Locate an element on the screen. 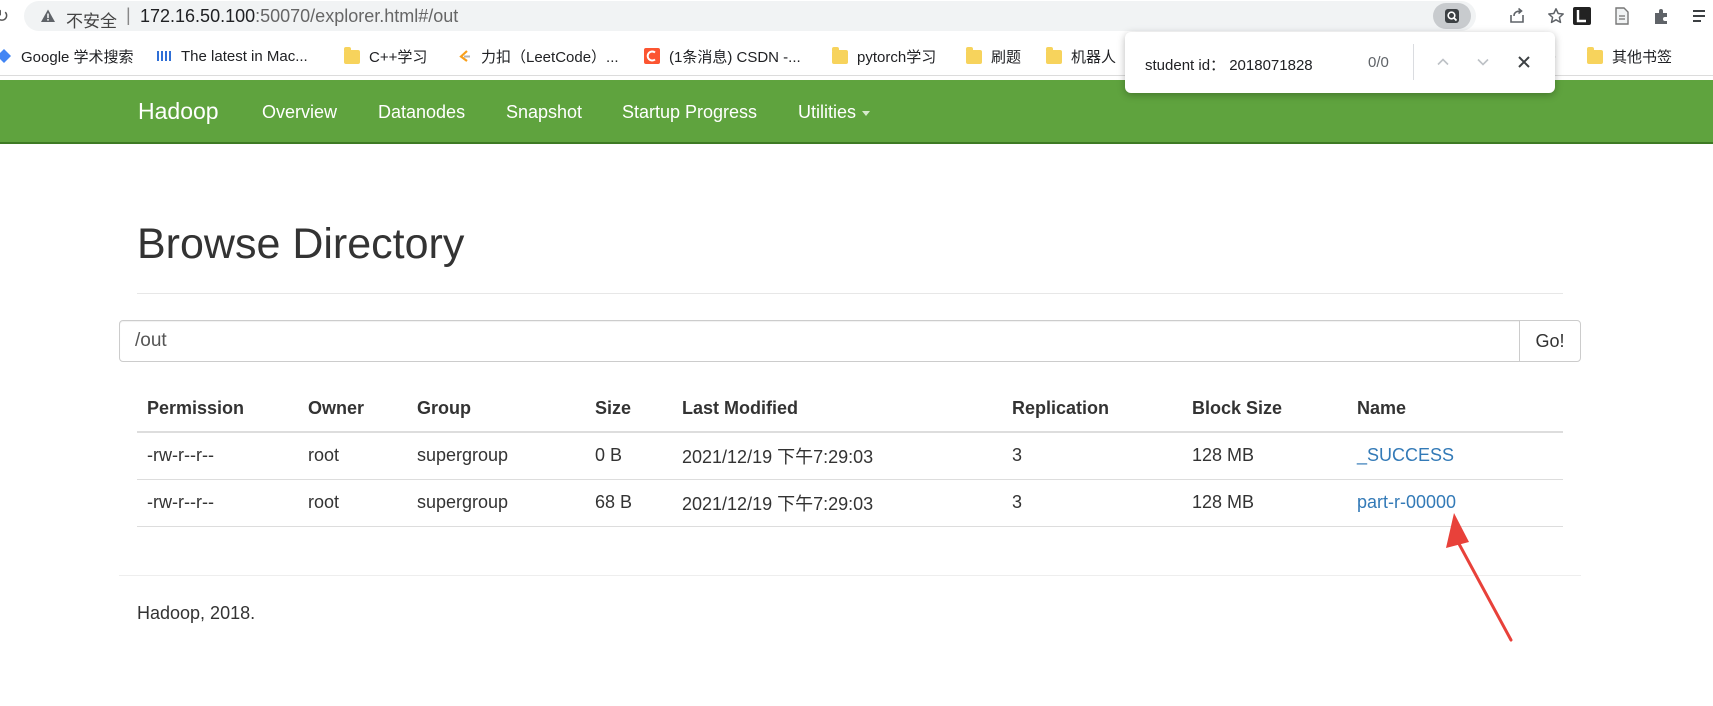  nav-utilities-dropdown: Utilities is located at coordinates (834, 112).